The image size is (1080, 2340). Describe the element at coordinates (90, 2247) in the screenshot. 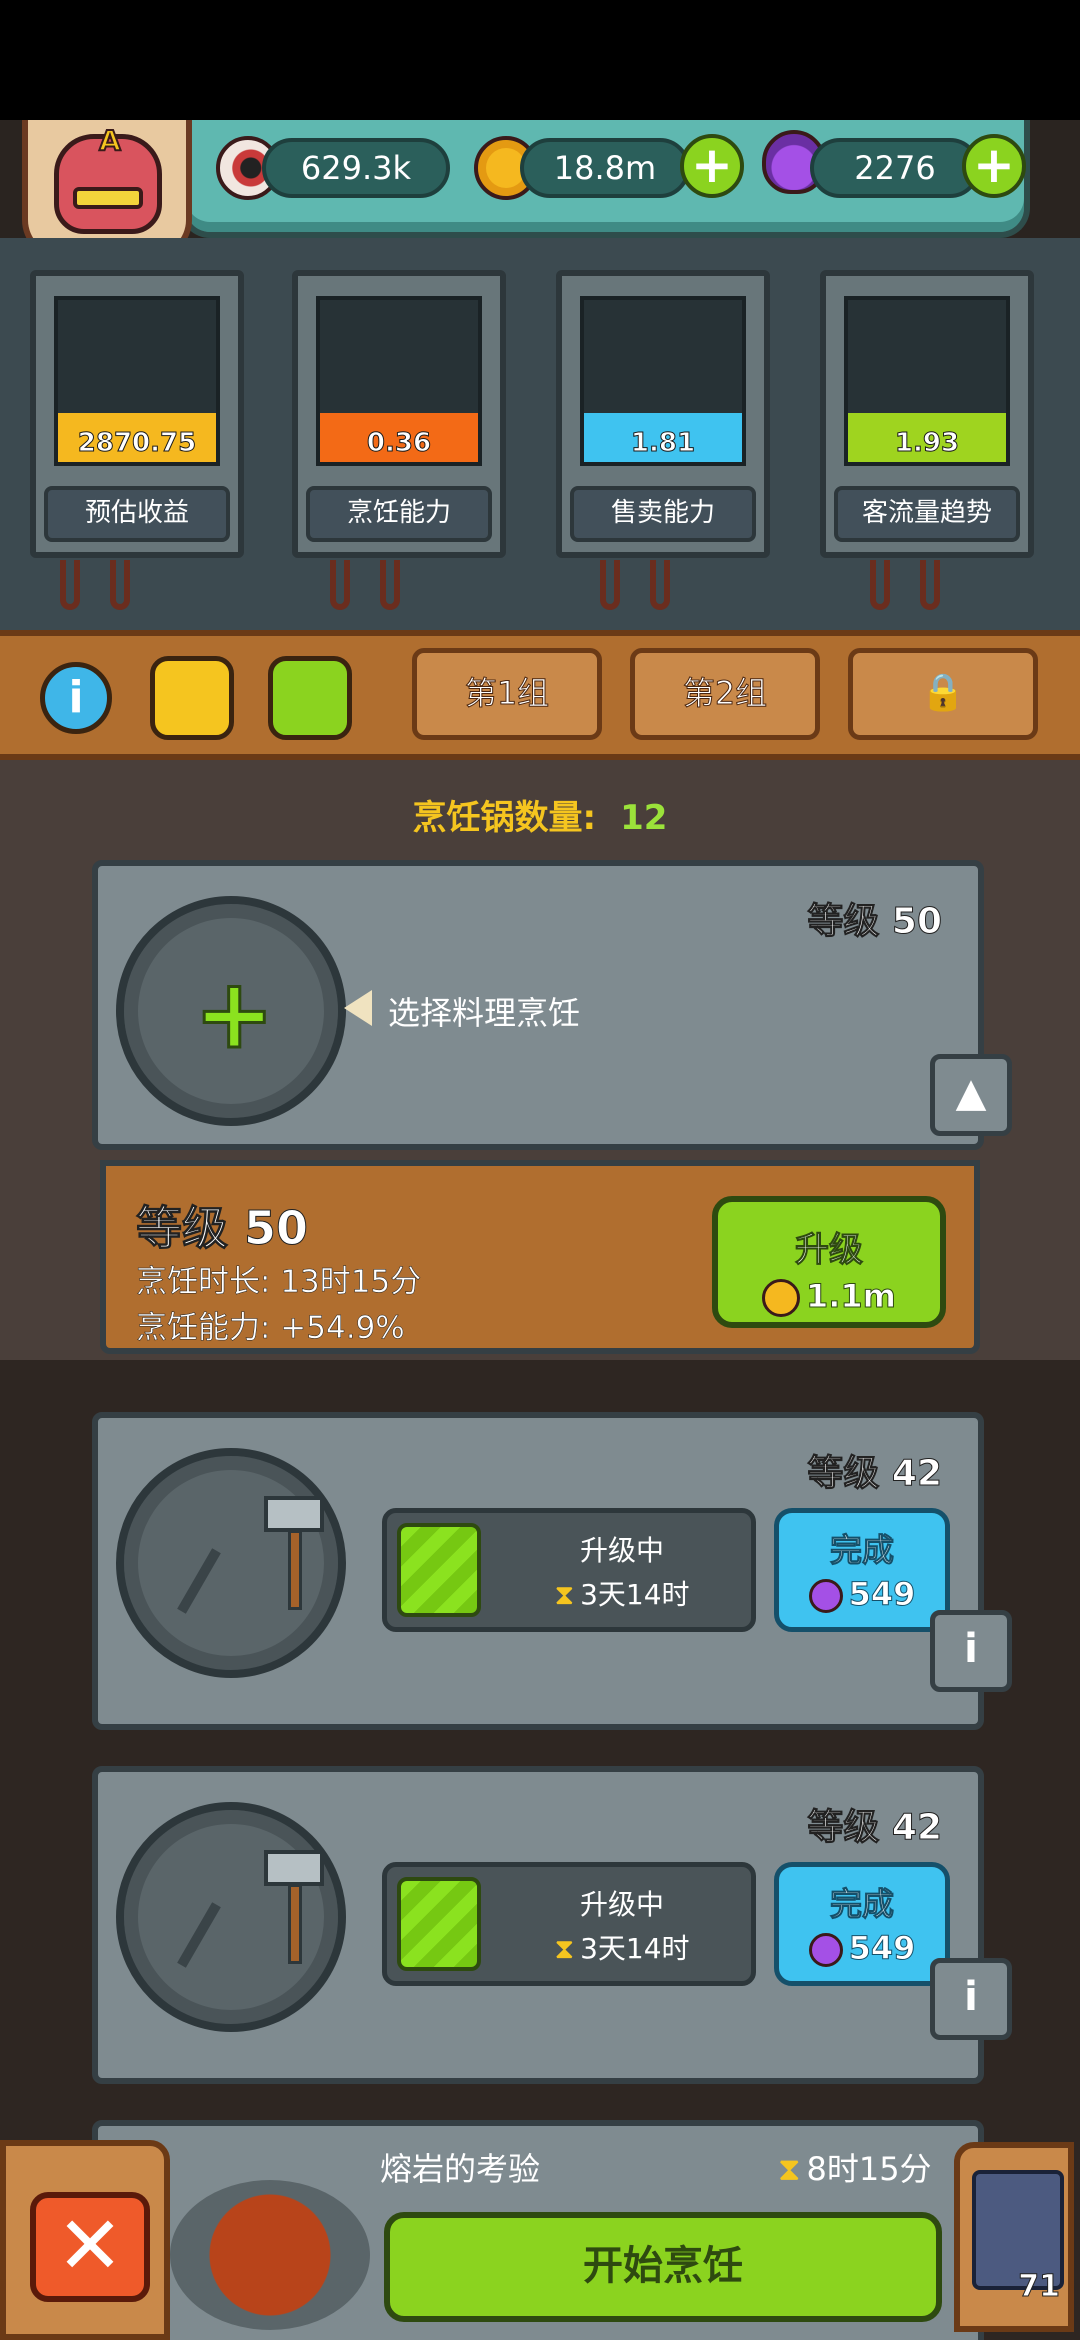

I see `close-icon: ✕` at that location.